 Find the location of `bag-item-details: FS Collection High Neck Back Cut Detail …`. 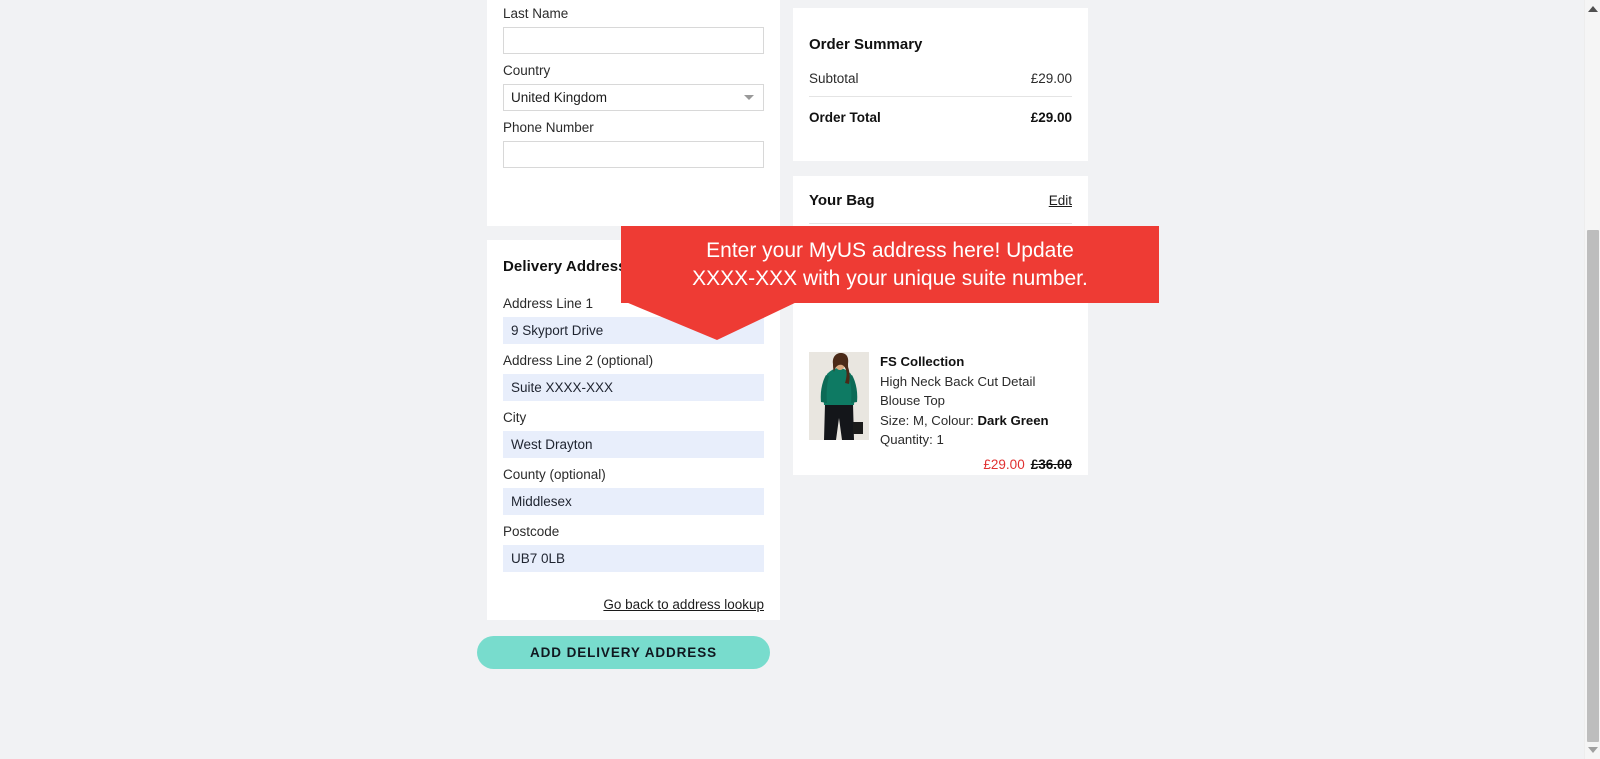

bag-item-details: FS Collection High Neck Back Cut Detail … is located at coordinates (970, 413).